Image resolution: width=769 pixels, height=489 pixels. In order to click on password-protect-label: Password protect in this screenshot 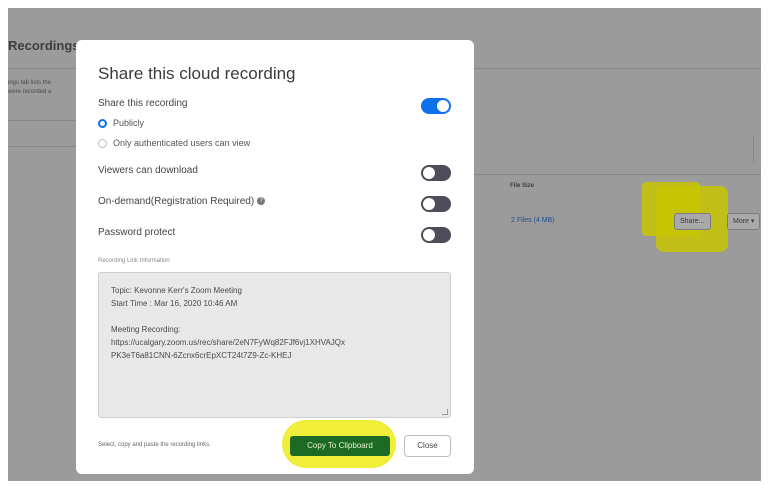, I will do `click(137, 232)`.